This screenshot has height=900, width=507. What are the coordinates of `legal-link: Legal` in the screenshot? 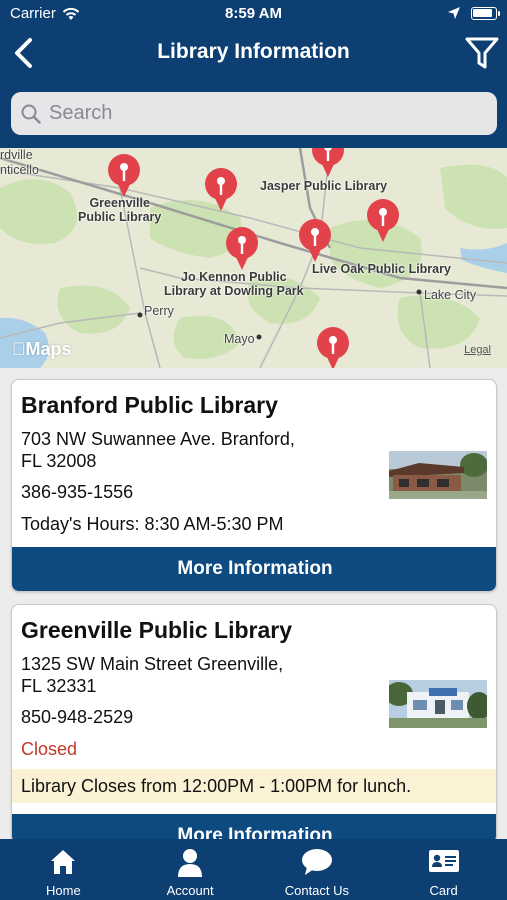 It's located at (477, 350).